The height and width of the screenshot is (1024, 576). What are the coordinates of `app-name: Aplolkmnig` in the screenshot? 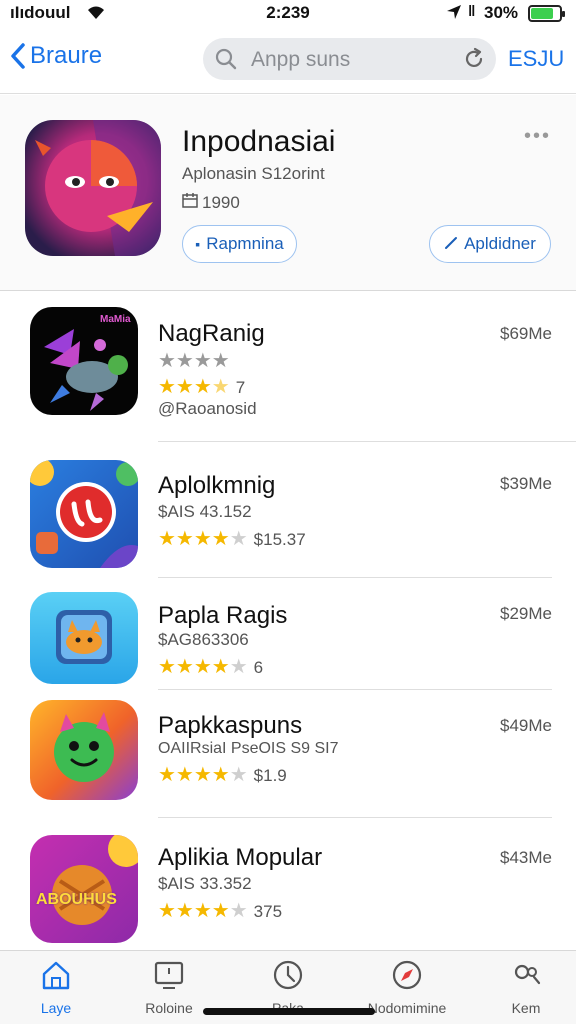 It's located at (217, 485).